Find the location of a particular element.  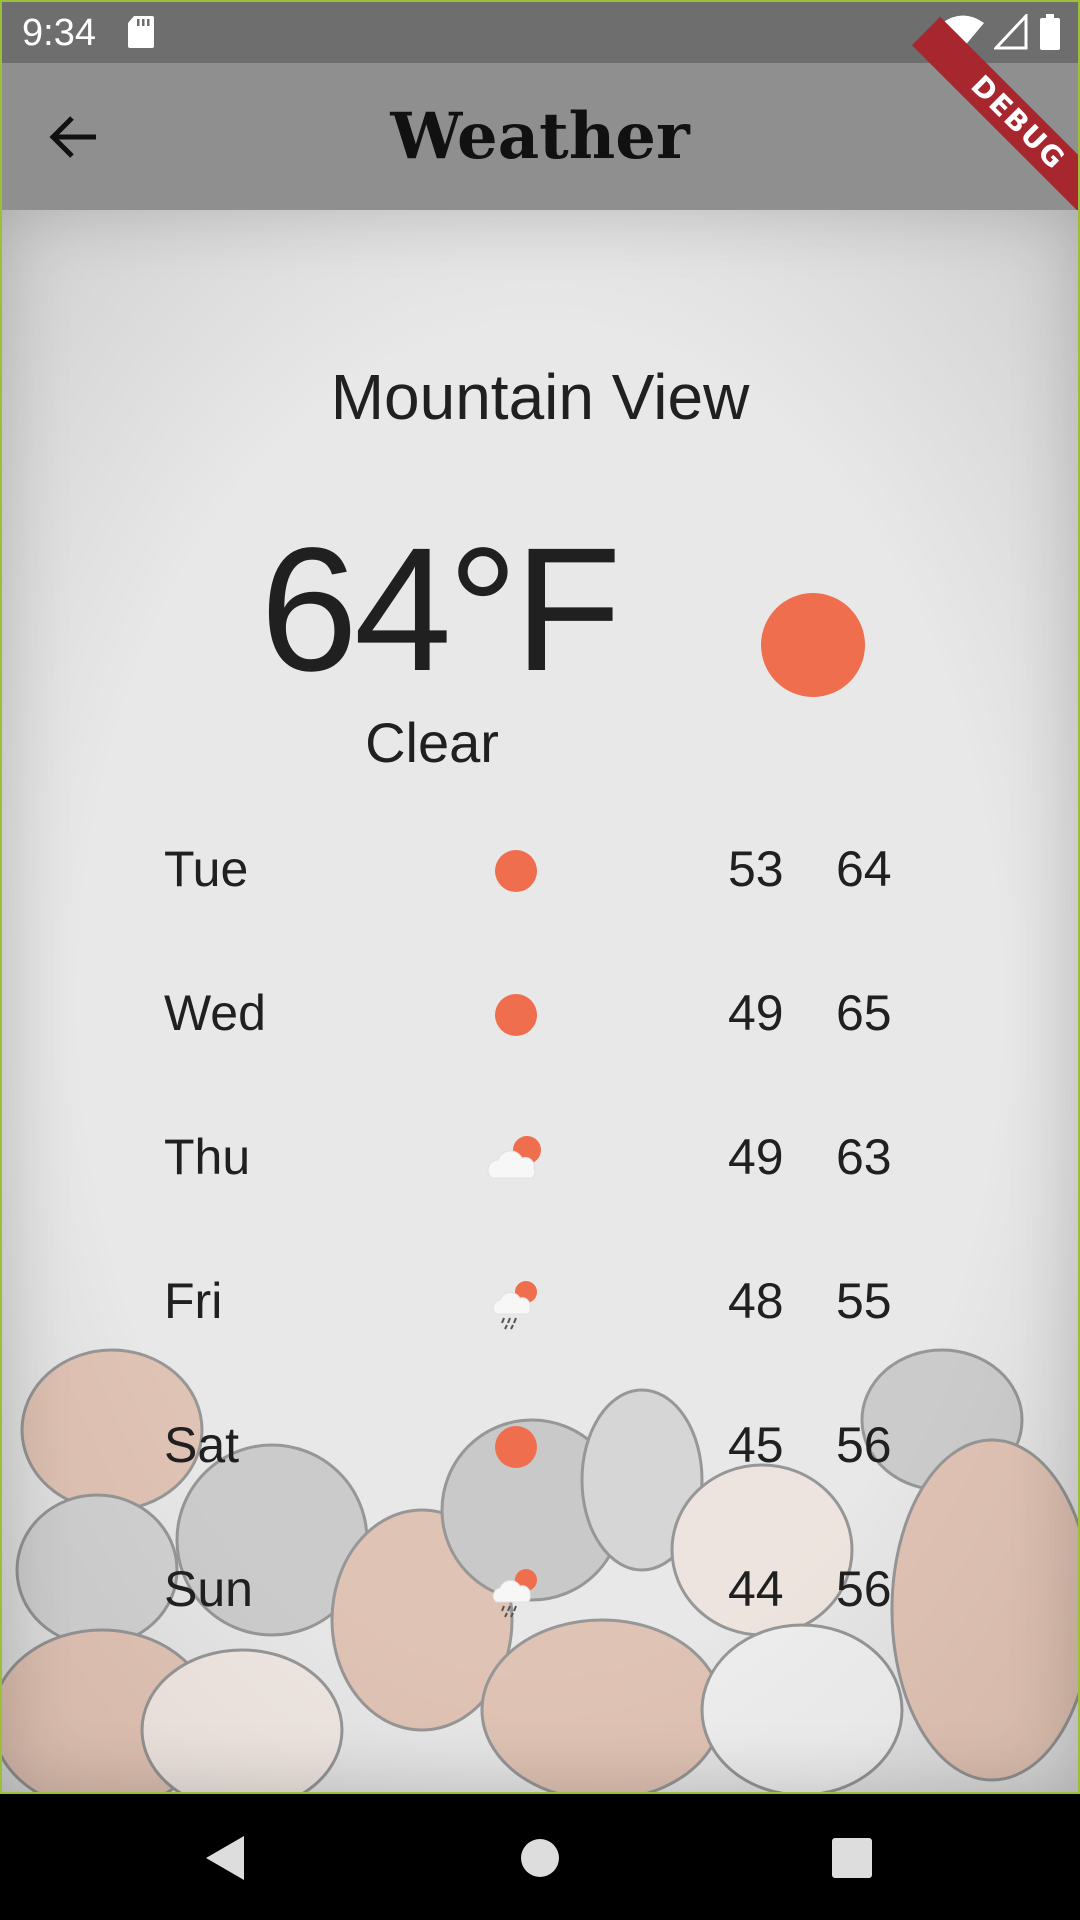

nav-home-icon is located at coordinates (540, 1858).